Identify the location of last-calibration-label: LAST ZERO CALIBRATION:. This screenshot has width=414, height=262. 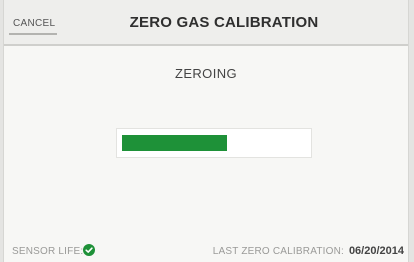
(278, 251).